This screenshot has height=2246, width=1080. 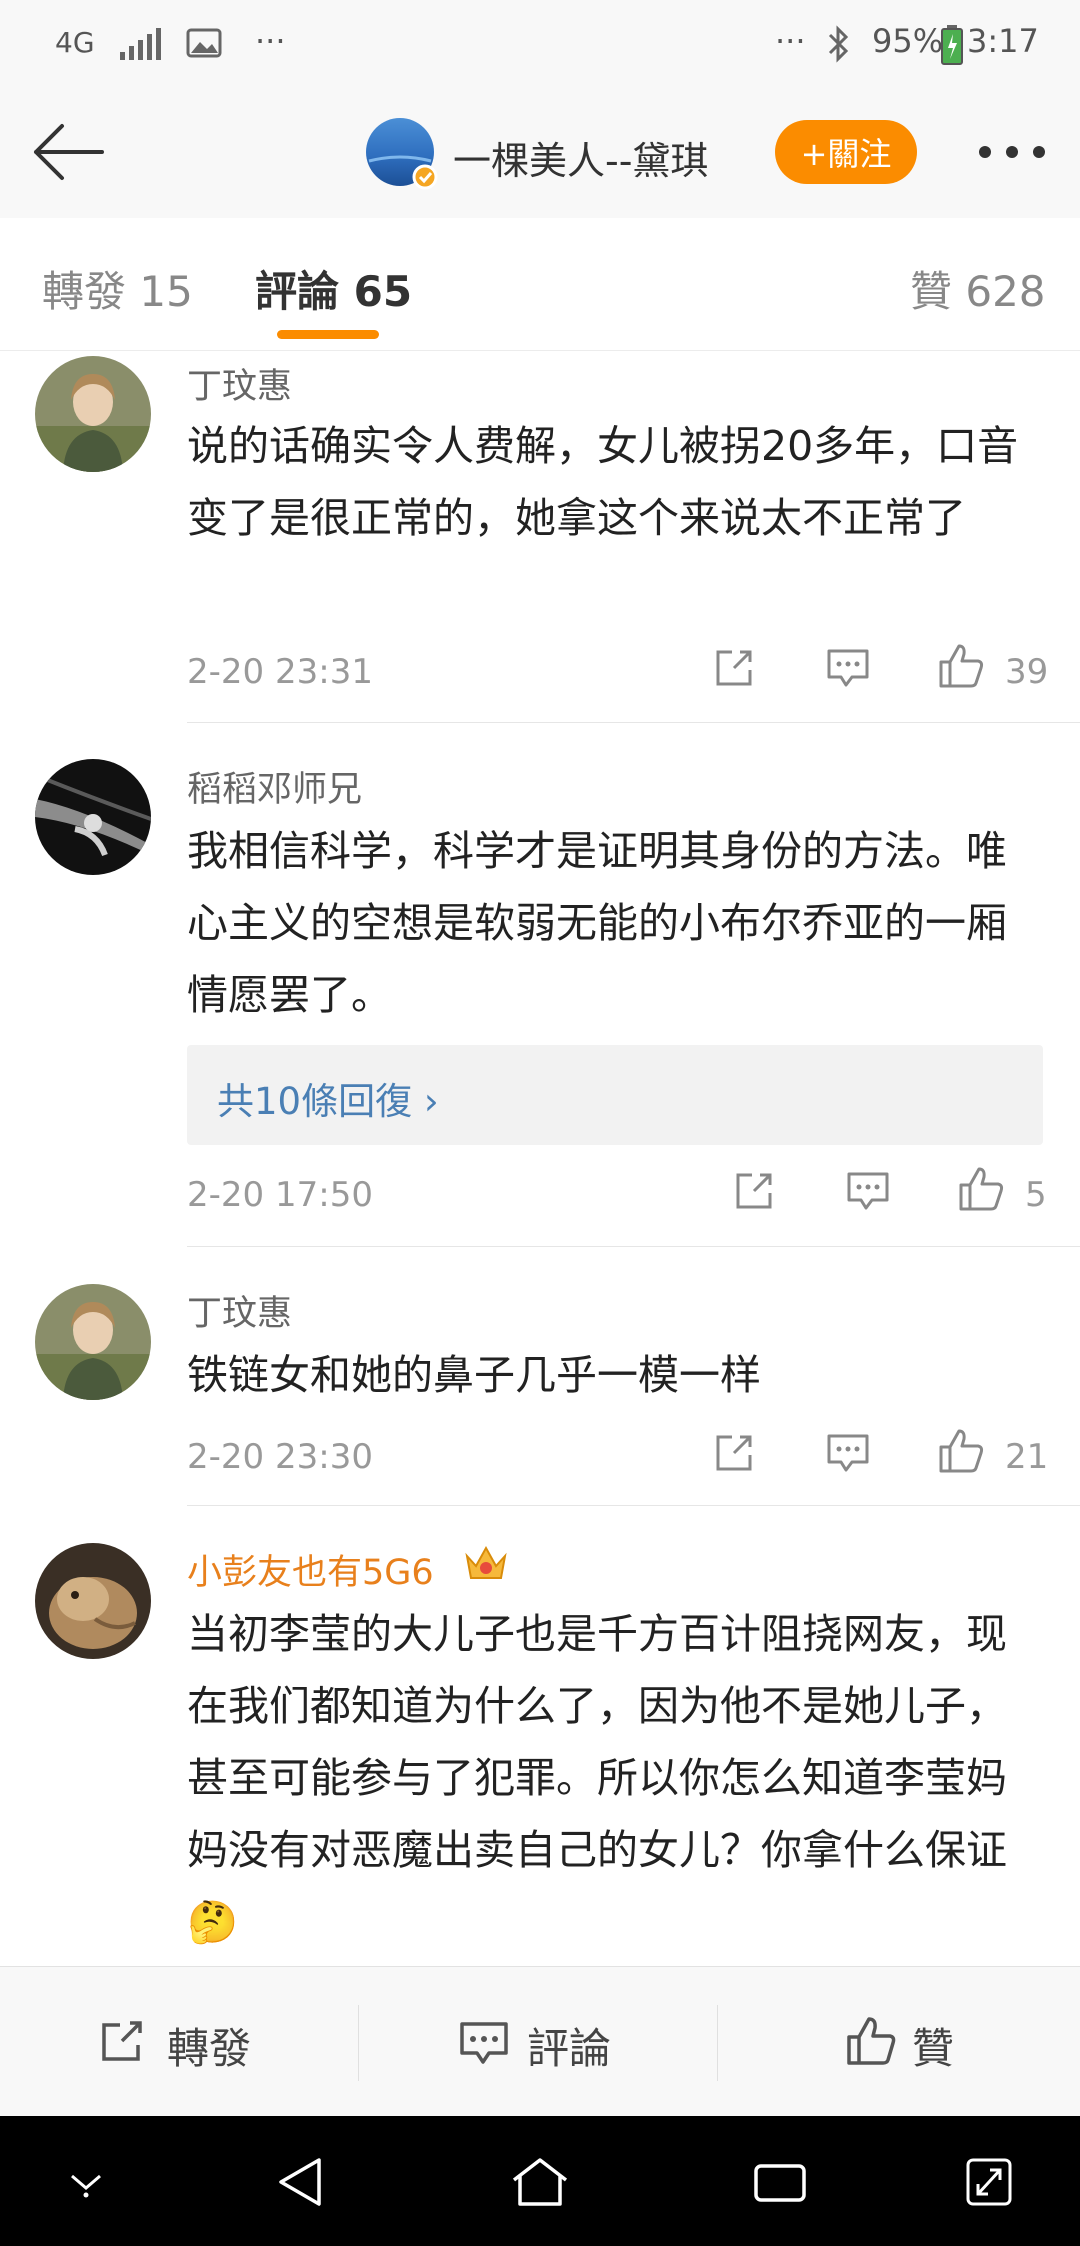 I want to click on view-replies-label: 共10條回復 ›, so click(x=328, y=1101).